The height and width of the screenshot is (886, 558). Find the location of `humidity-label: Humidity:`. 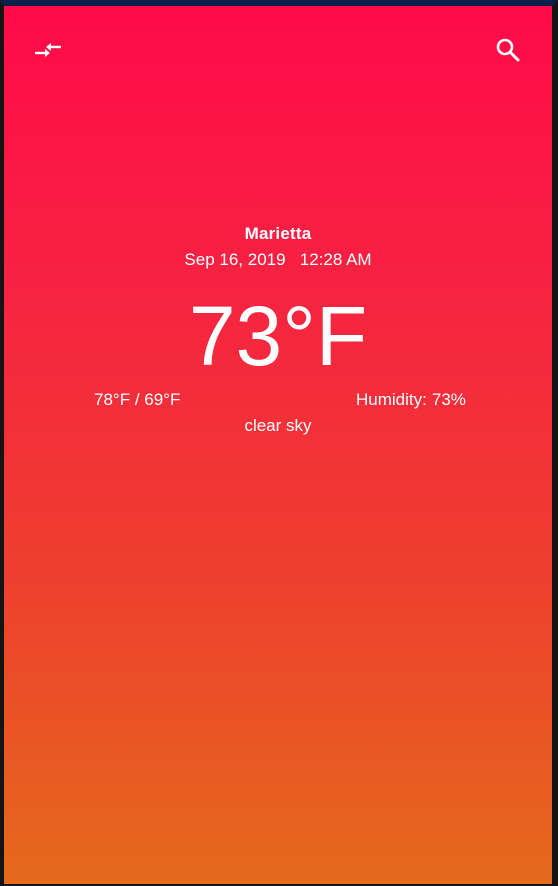

humidity-label: Humidity: is located at coordinates (391, 399).